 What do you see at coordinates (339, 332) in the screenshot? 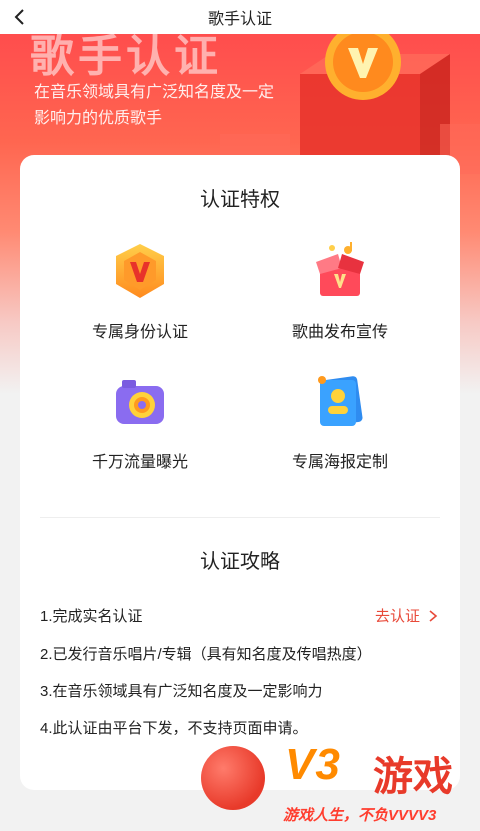
I see `privilege-label: 歌曲发布宣传` at bounding box center [339, 332].